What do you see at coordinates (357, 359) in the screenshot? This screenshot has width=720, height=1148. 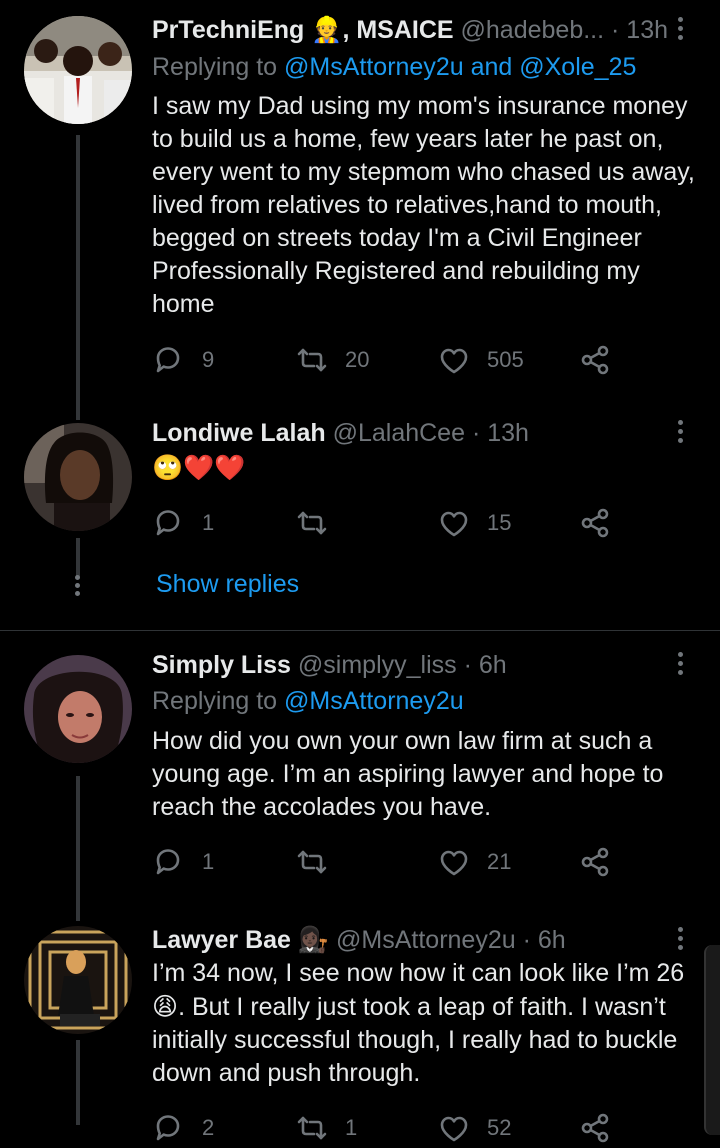 I see `retweet-count: 20` at bounding box center [357, 359].